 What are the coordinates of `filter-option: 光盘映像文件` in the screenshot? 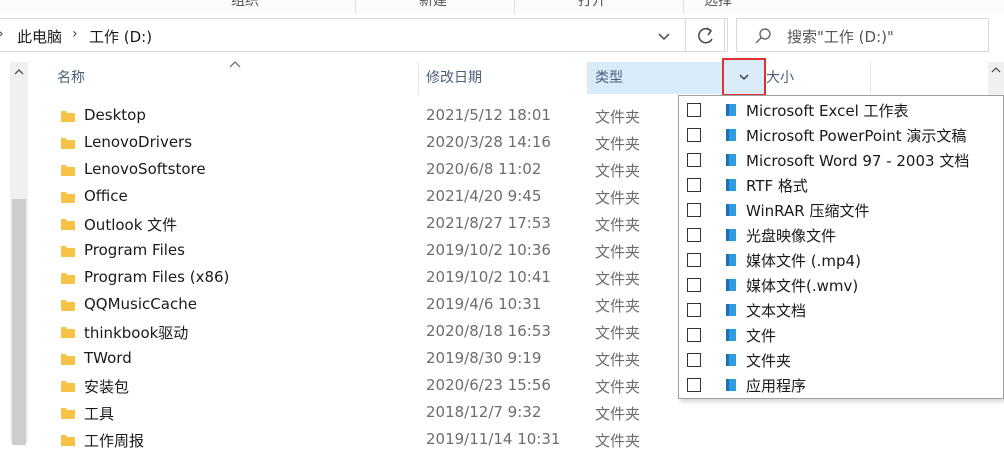 It's located at (839, 235).